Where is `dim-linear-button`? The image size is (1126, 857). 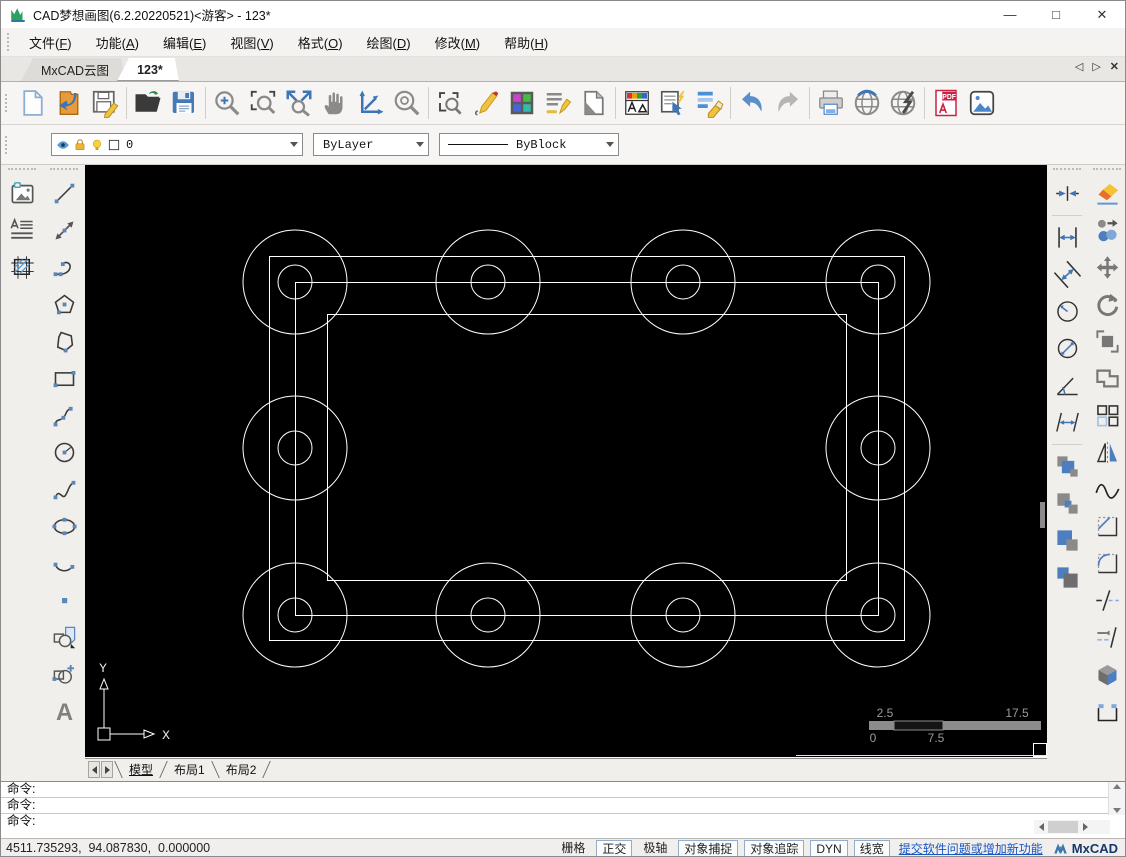 dim-linear-button is located at coordinates (1067, 237).